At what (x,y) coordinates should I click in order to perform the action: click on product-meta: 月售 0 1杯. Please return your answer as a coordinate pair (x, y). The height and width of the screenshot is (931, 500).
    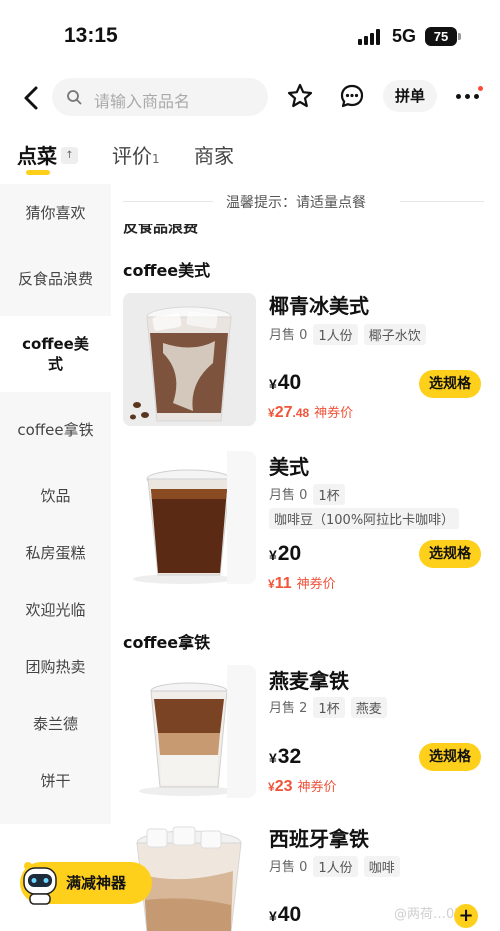
    Looking at the image, I should click on (307, 494).